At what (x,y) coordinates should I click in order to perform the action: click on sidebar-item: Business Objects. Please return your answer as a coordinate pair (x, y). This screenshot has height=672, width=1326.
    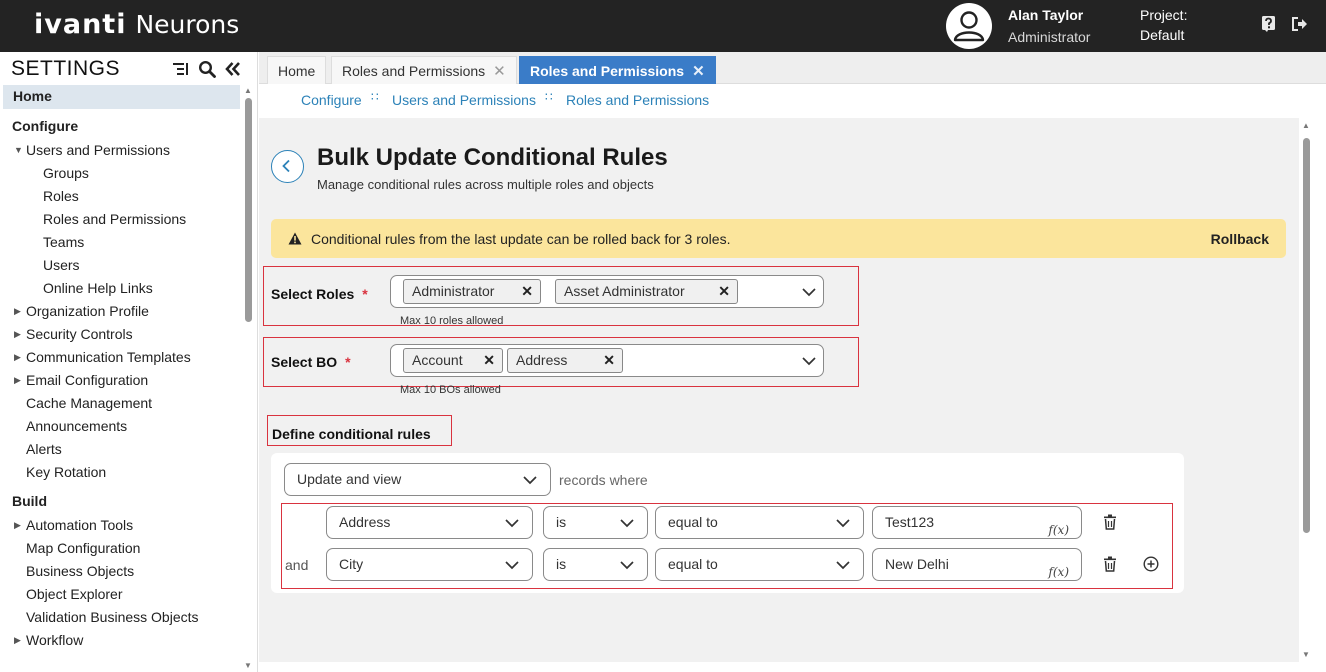
    Looking at the image, I should click on (121, 571).